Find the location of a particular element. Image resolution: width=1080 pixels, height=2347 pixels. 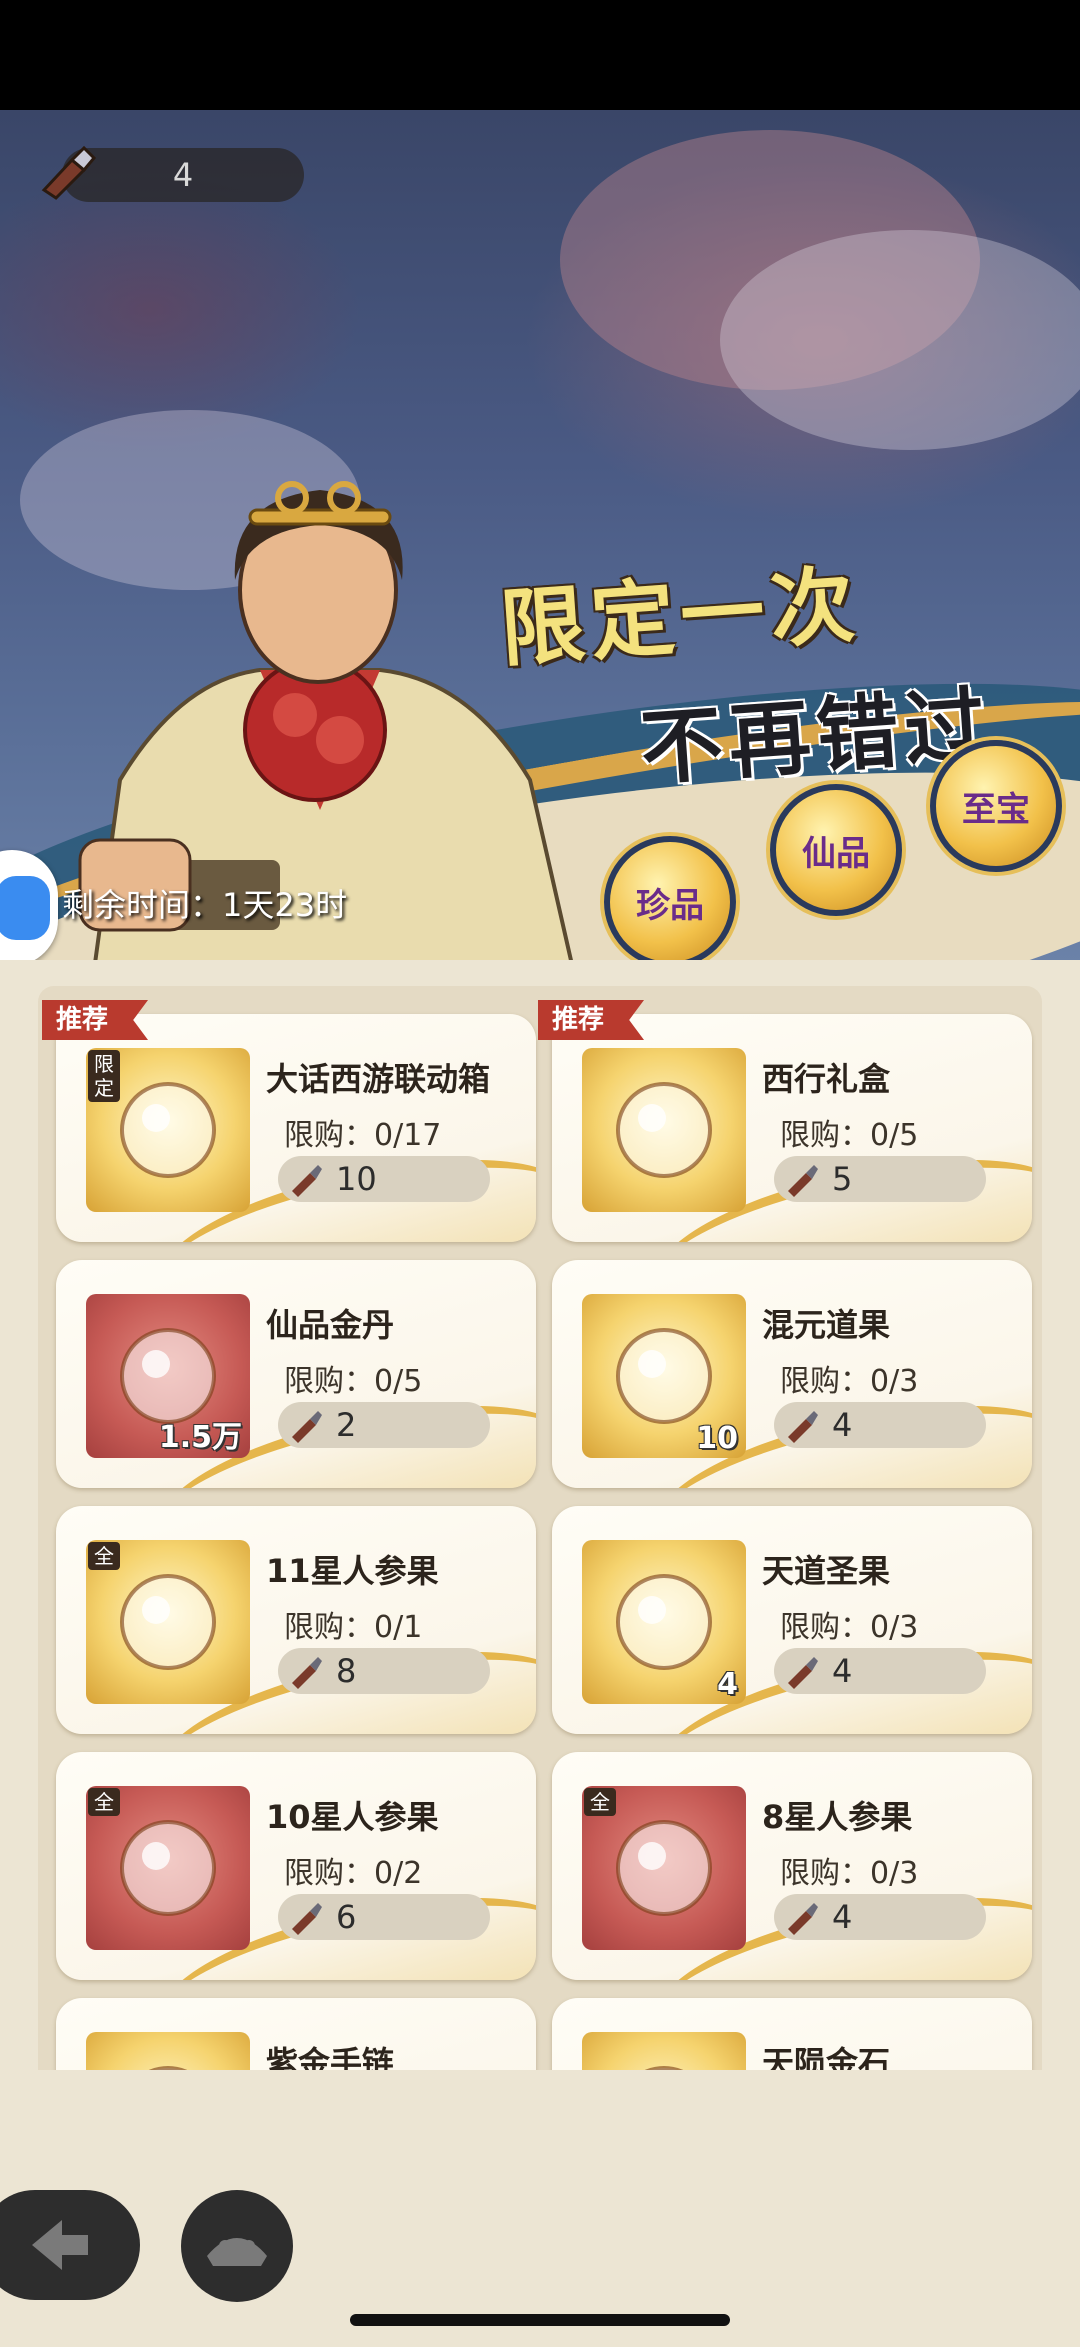

purchase-limit: 限购：0/2 is located at coordinates (353, 1873).